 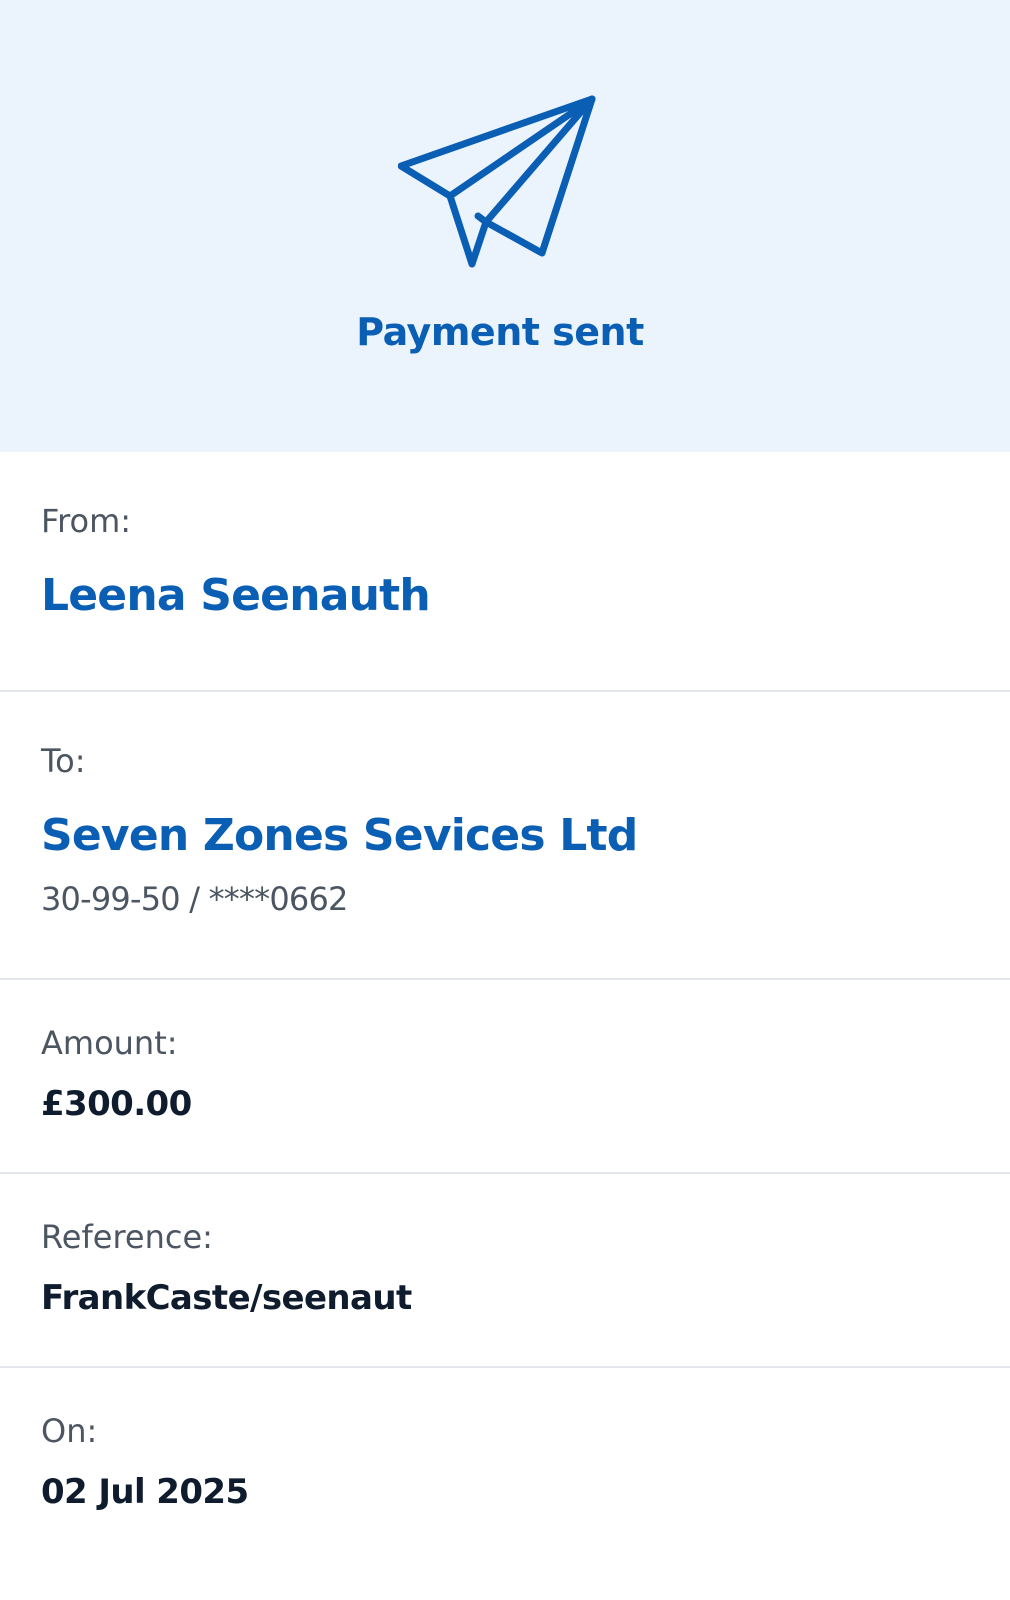 What do you see at coordinates (500, 332) in the screenshot?
I see `payment-sent-title: Payment sent` at bounding box center [500, 332].